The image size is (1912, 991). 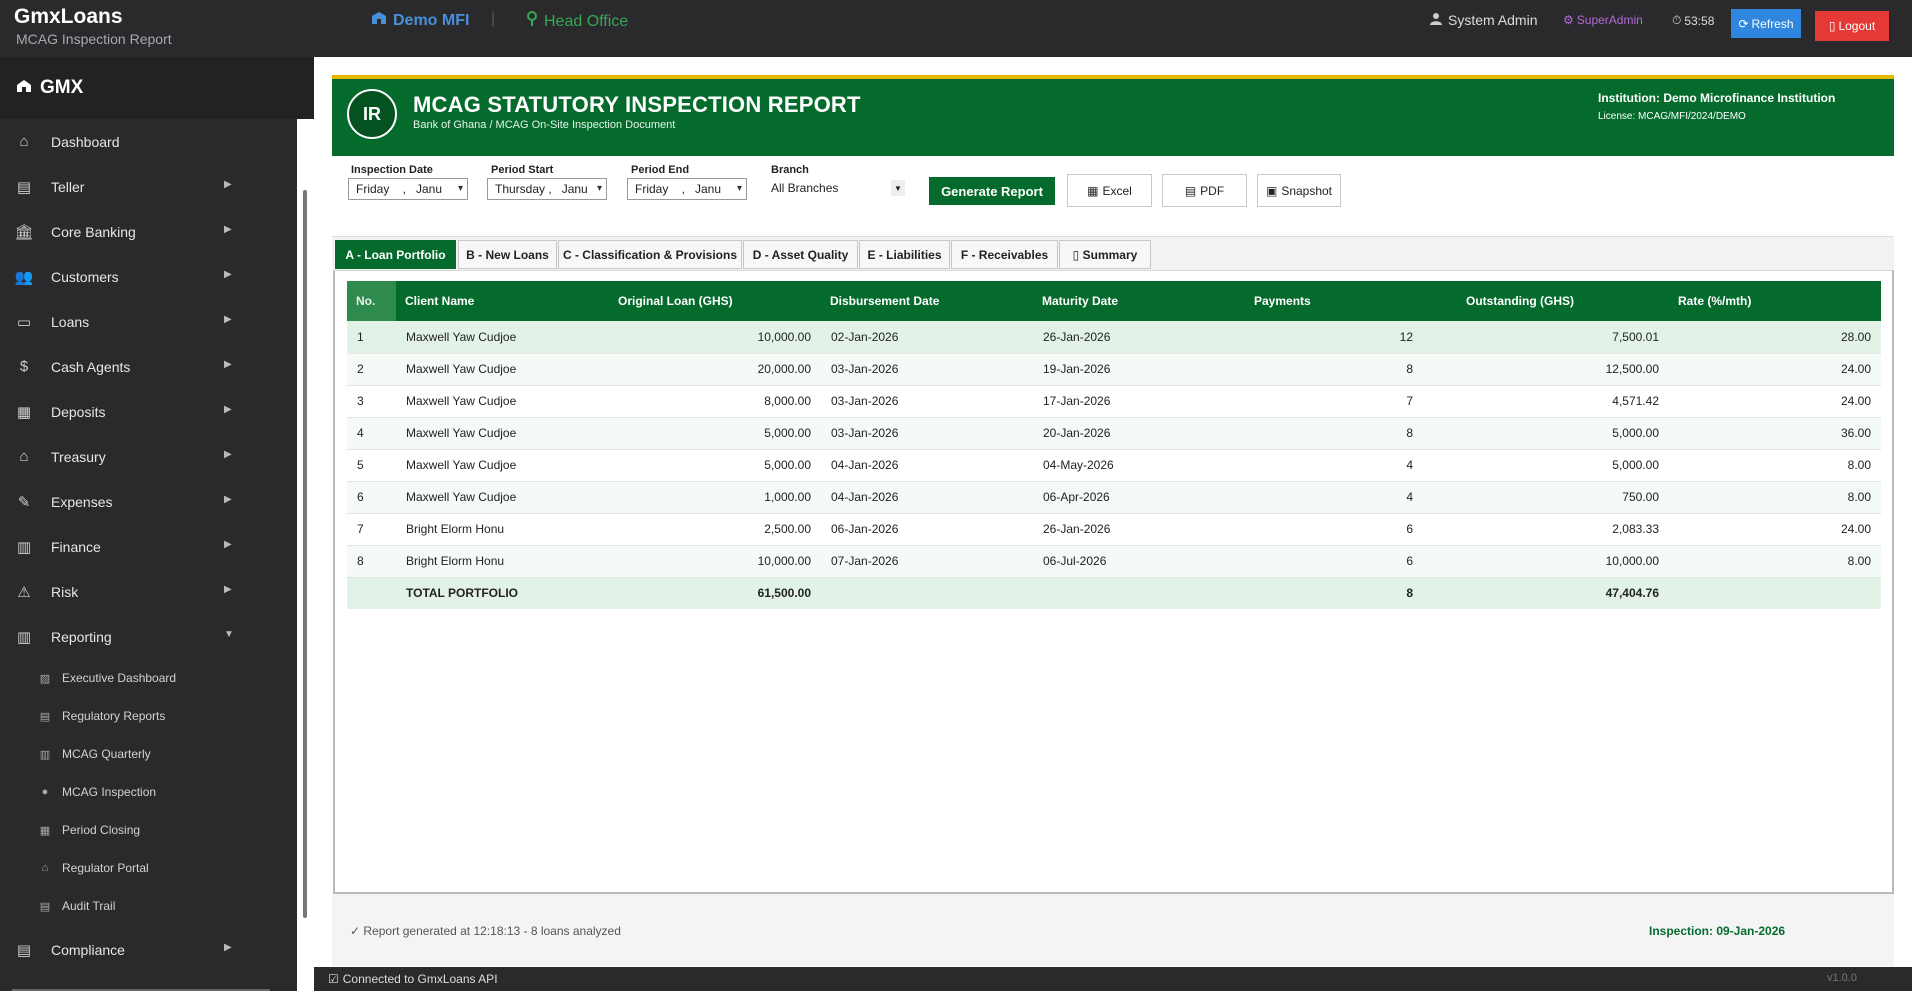 I want to click on table-cell: Maxwell Yaw Cudjoe, so click(x=502, y=465).